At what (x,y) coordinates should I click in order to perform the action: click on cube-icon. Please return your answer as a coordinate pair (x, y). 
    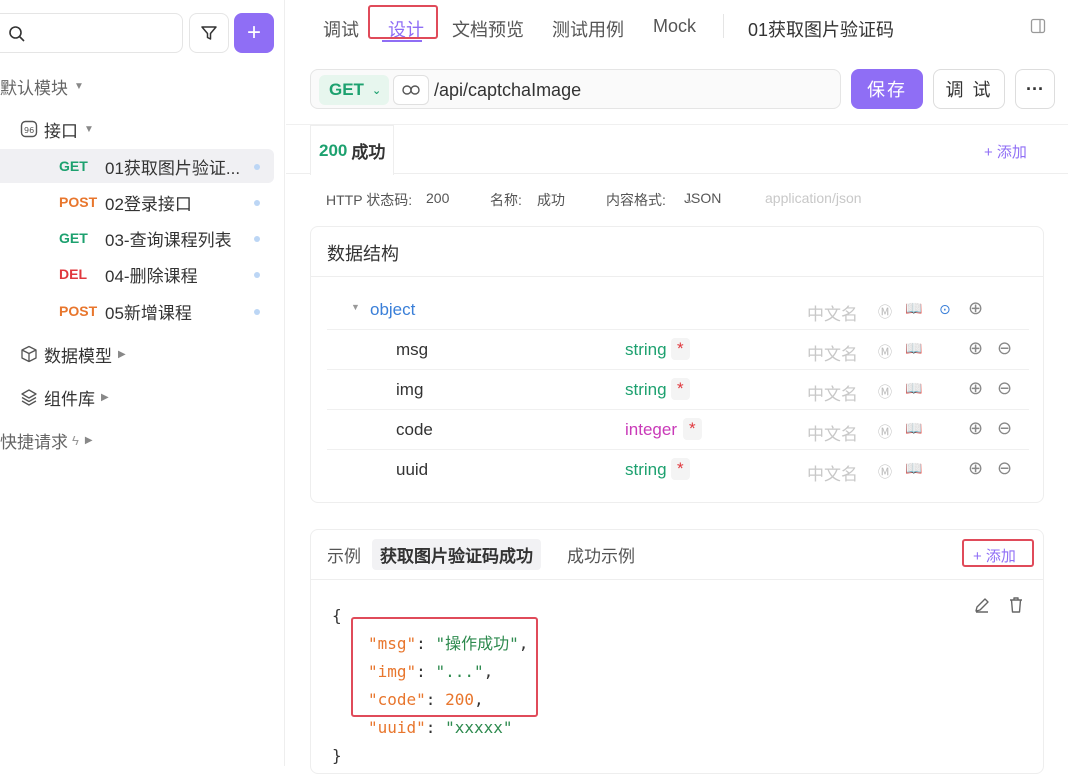
    Looking at the image, I should click on (29, 354).